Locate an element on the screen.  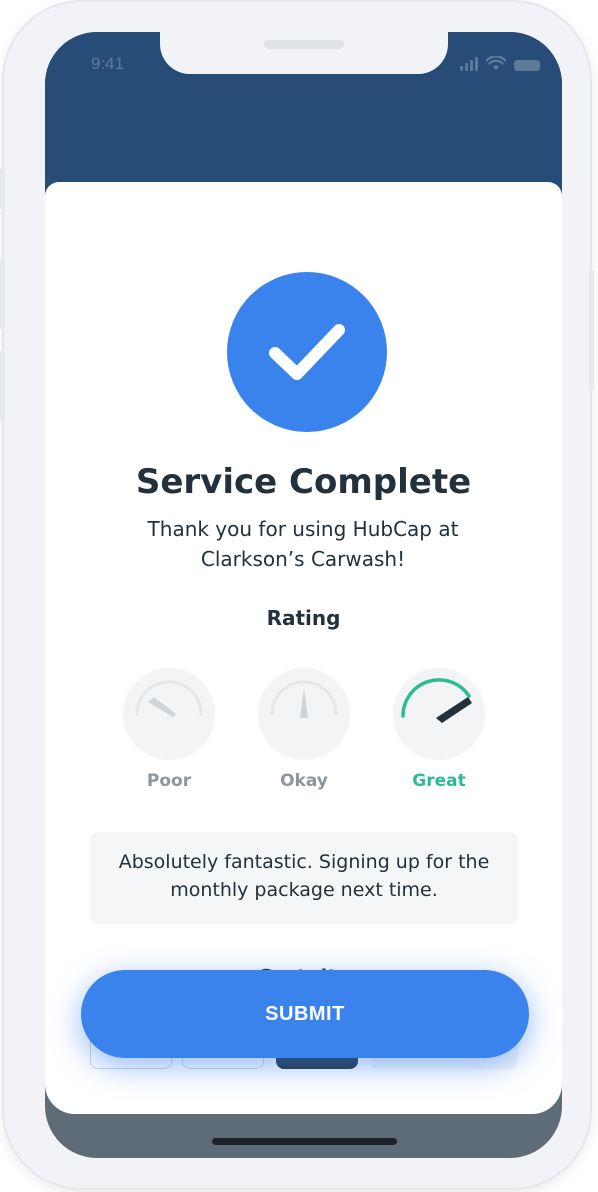
rating-option-great: Great is located at coordinates (439, 729).